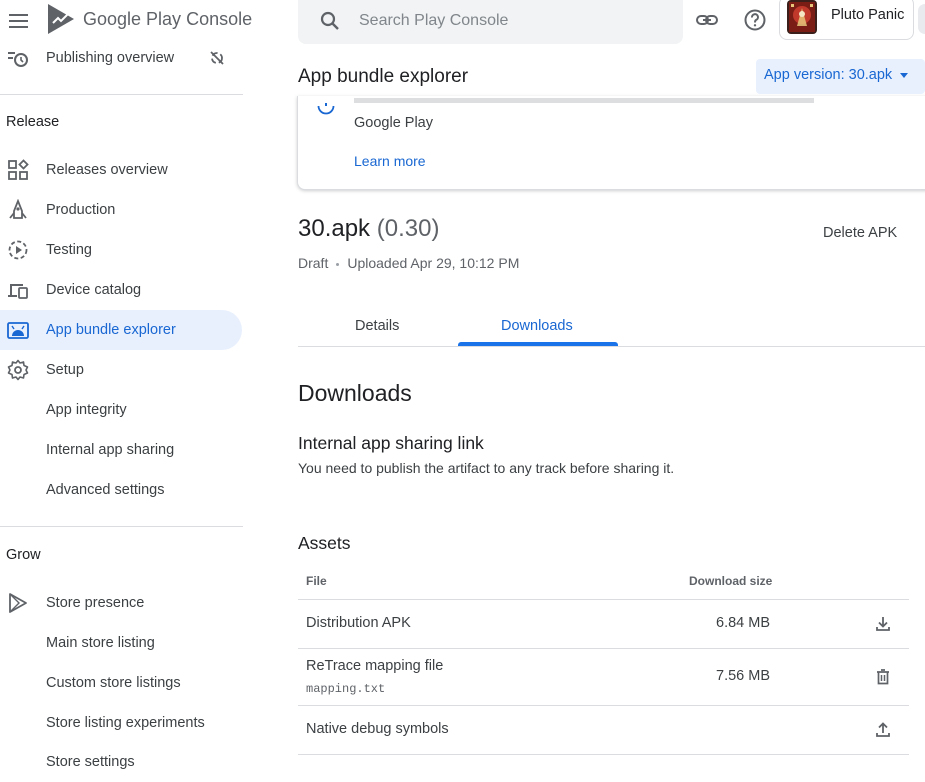 This screenshot has width=925, height=782. Describe the element at coordinates (65, 370) in the screenshot. I see `sidebar-item-label: Setup` at that location.